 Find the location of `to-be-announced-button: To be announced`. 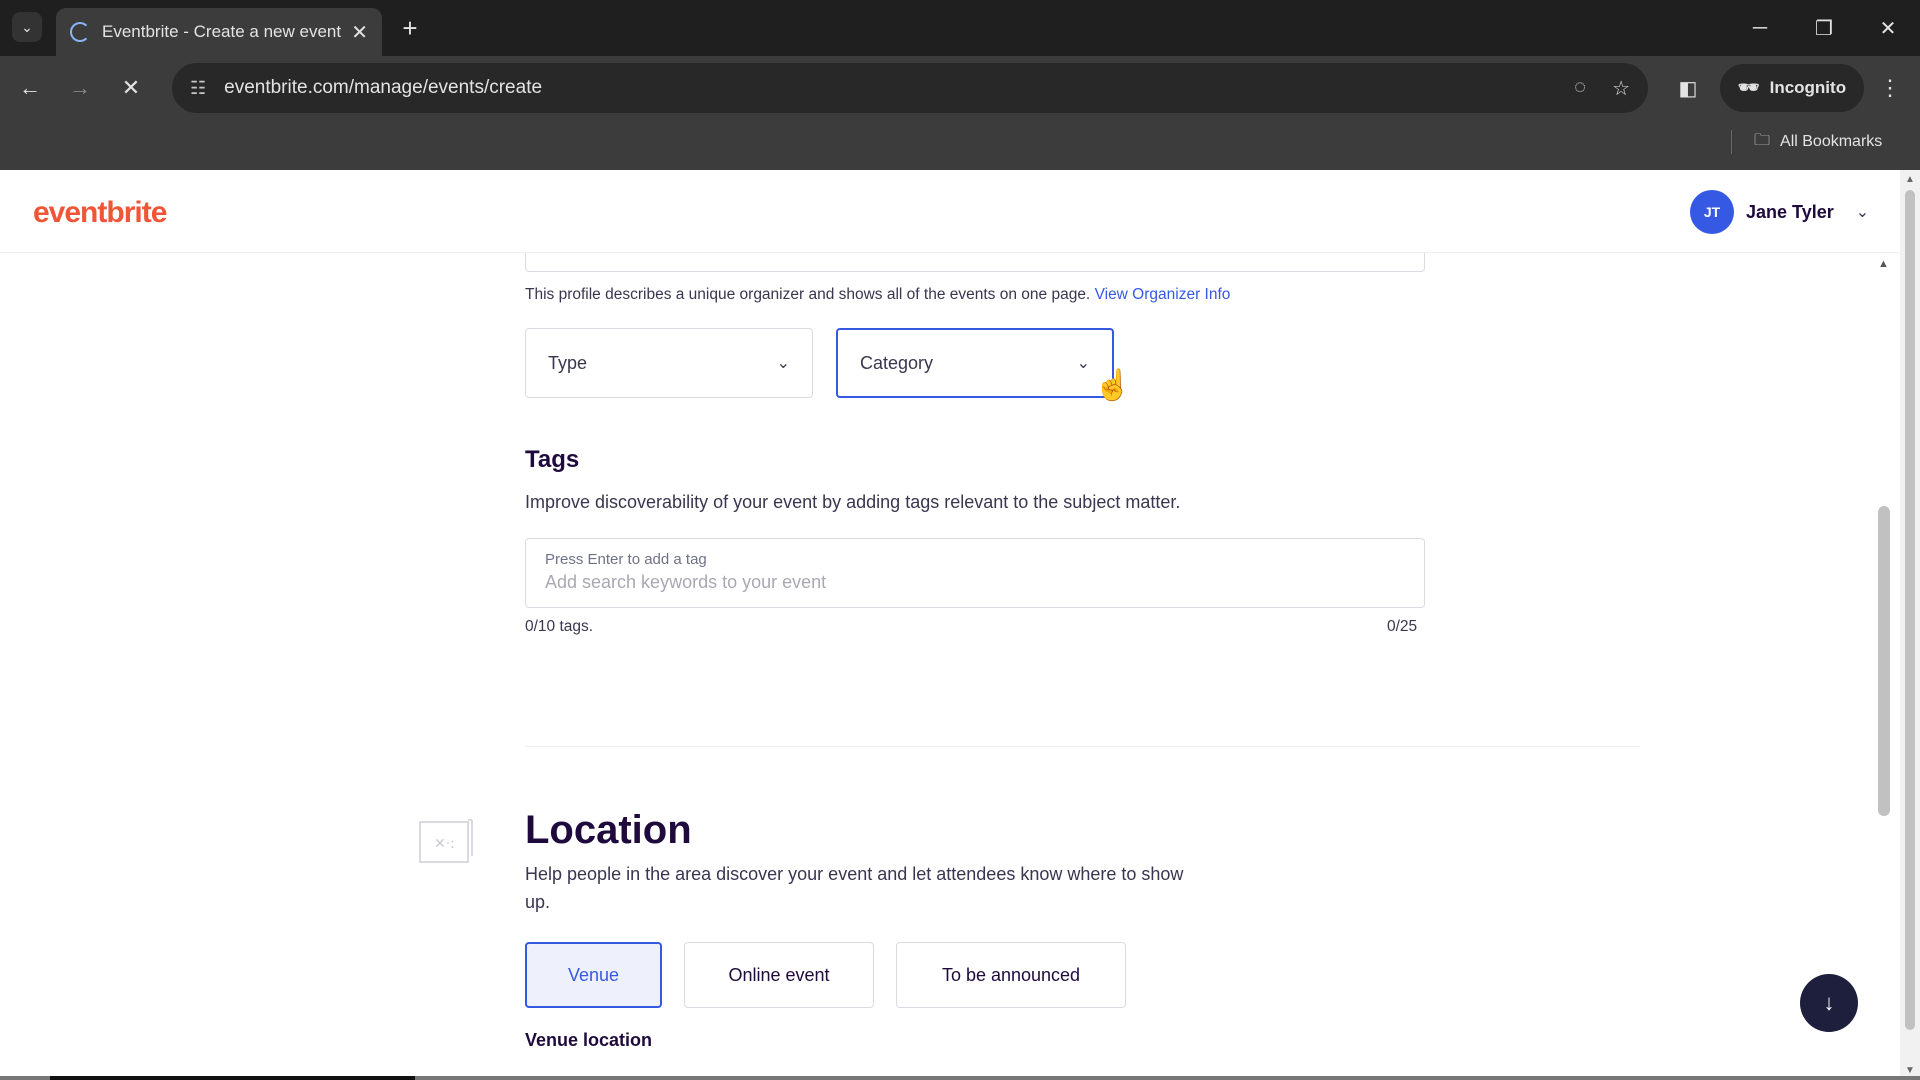

to-be-announced-button: To be announced is located at coordinates (1011, 975).